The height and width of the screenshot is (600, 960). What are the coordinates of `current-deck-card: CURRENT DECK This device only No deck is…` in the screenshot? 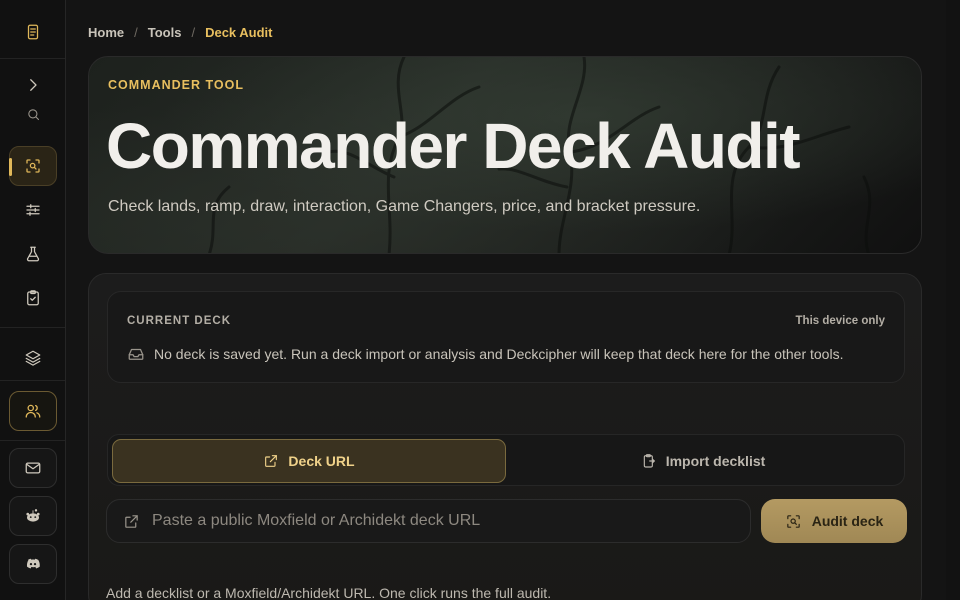 It's located at (506, 337).